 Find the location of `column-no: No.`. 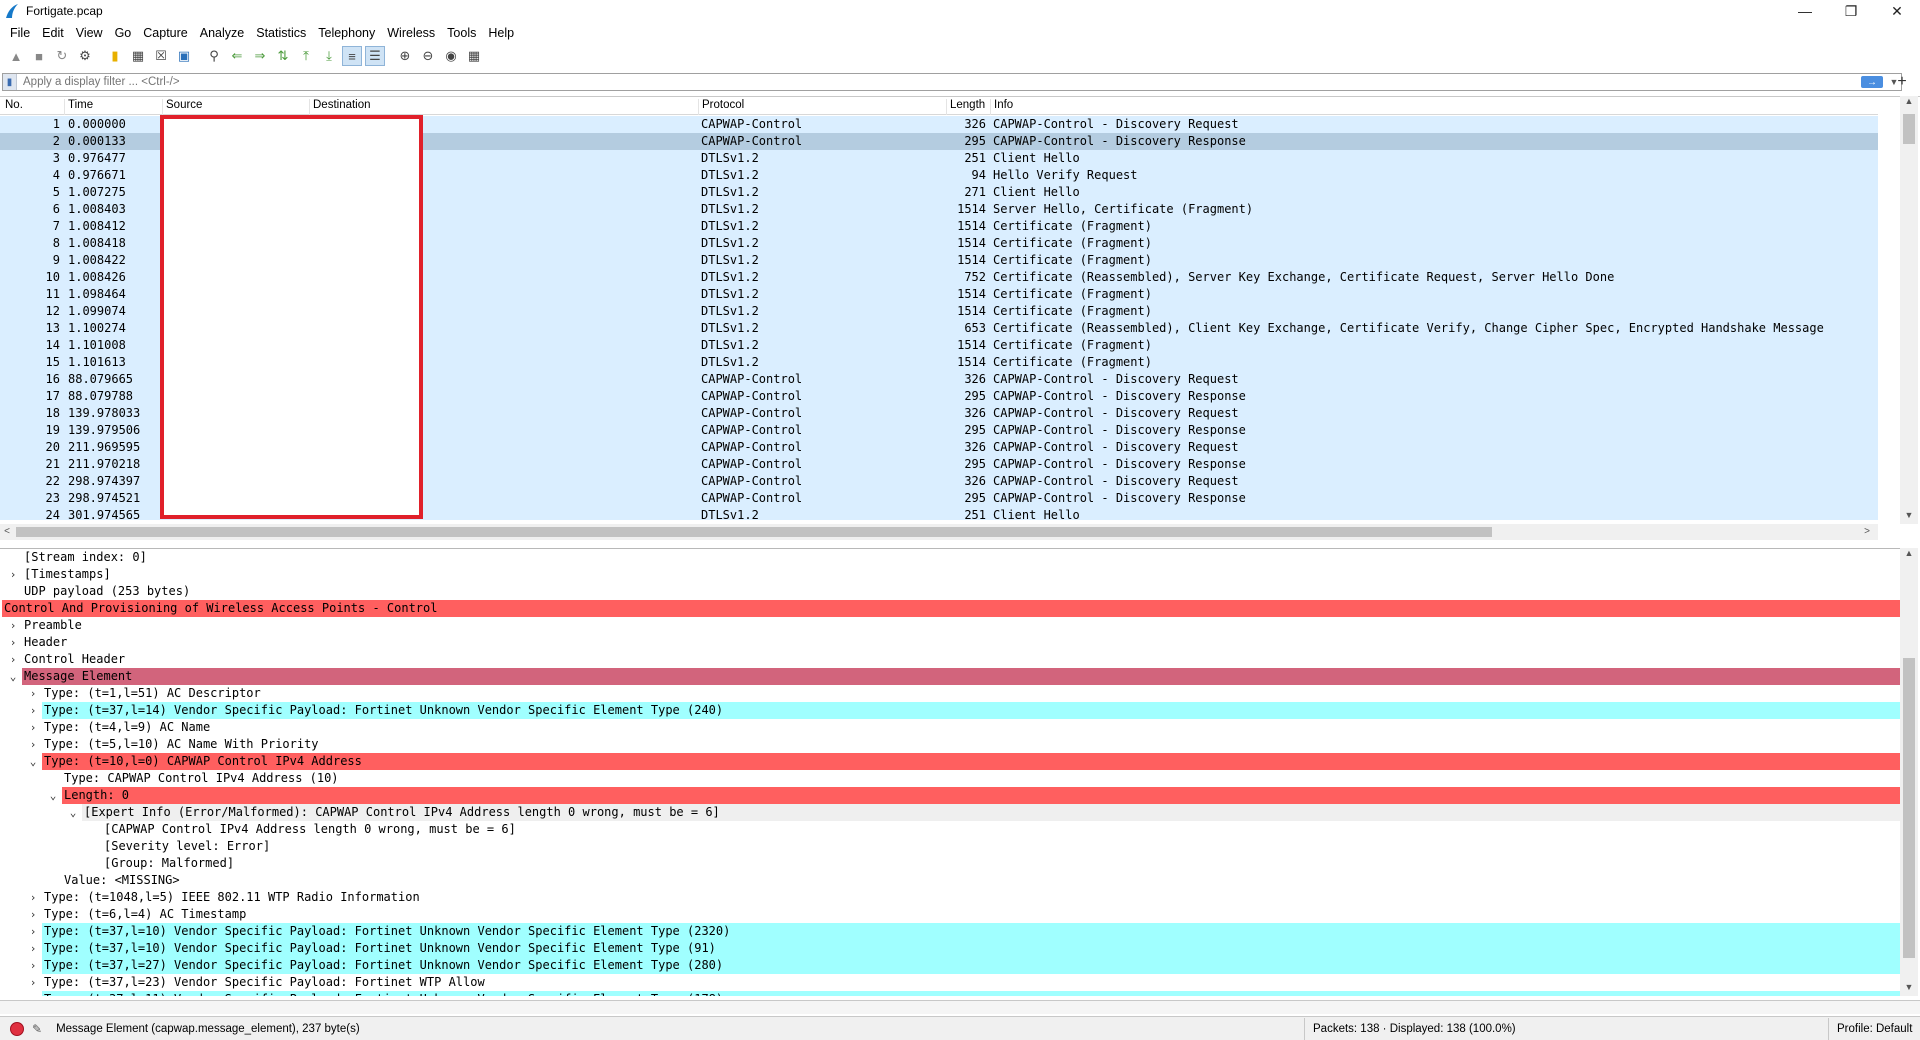

column-no: No. is located at coordinates (12, 107).